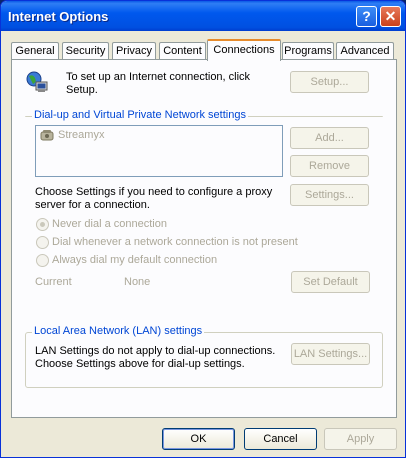 Image resolution: width=406 pixels, height=458 pixels. I want to click on ok-button: OK, so click(198, 439).